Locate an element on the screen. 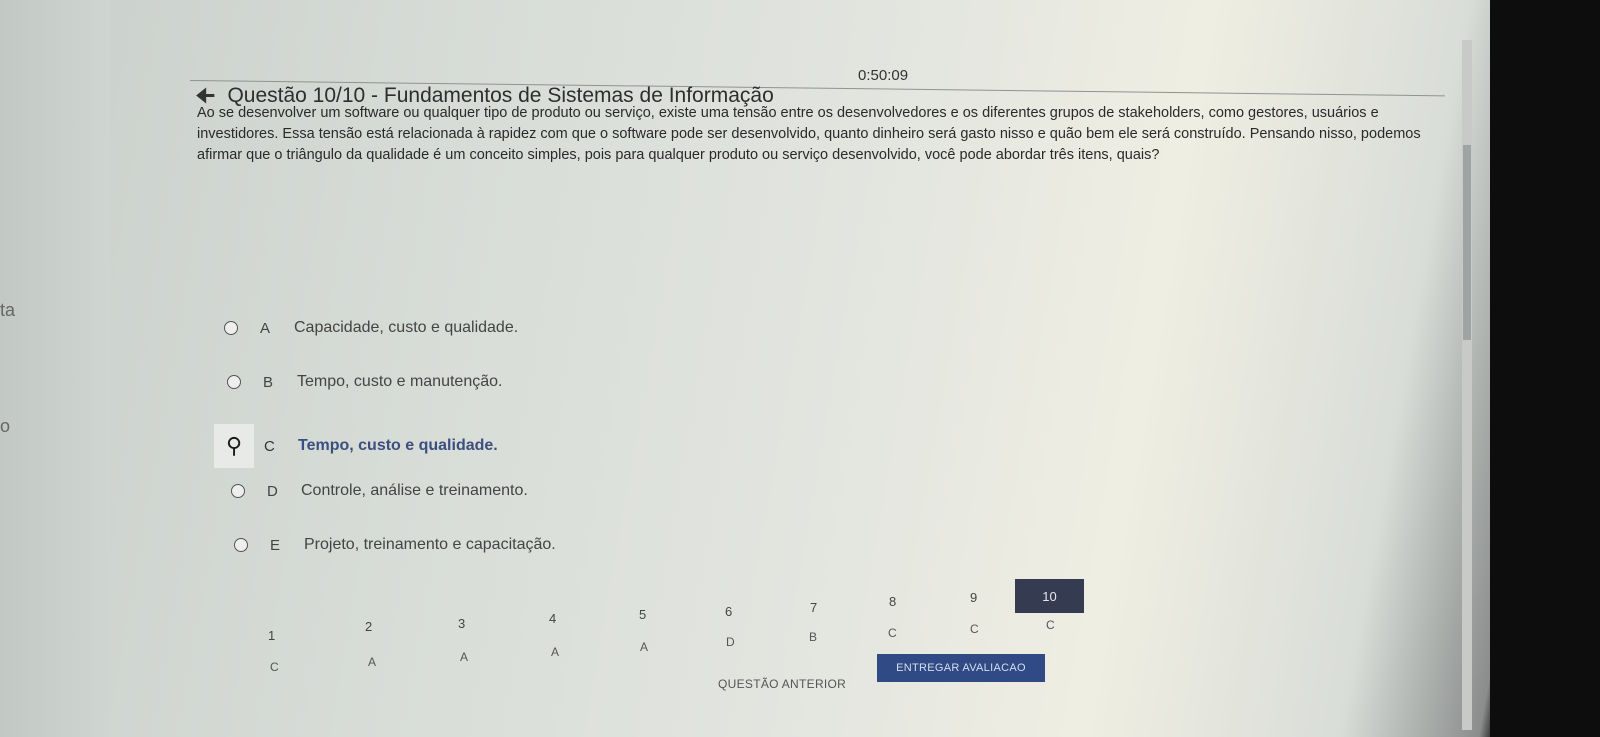  nav-answer-5: A is located at coordinates (644, 647).